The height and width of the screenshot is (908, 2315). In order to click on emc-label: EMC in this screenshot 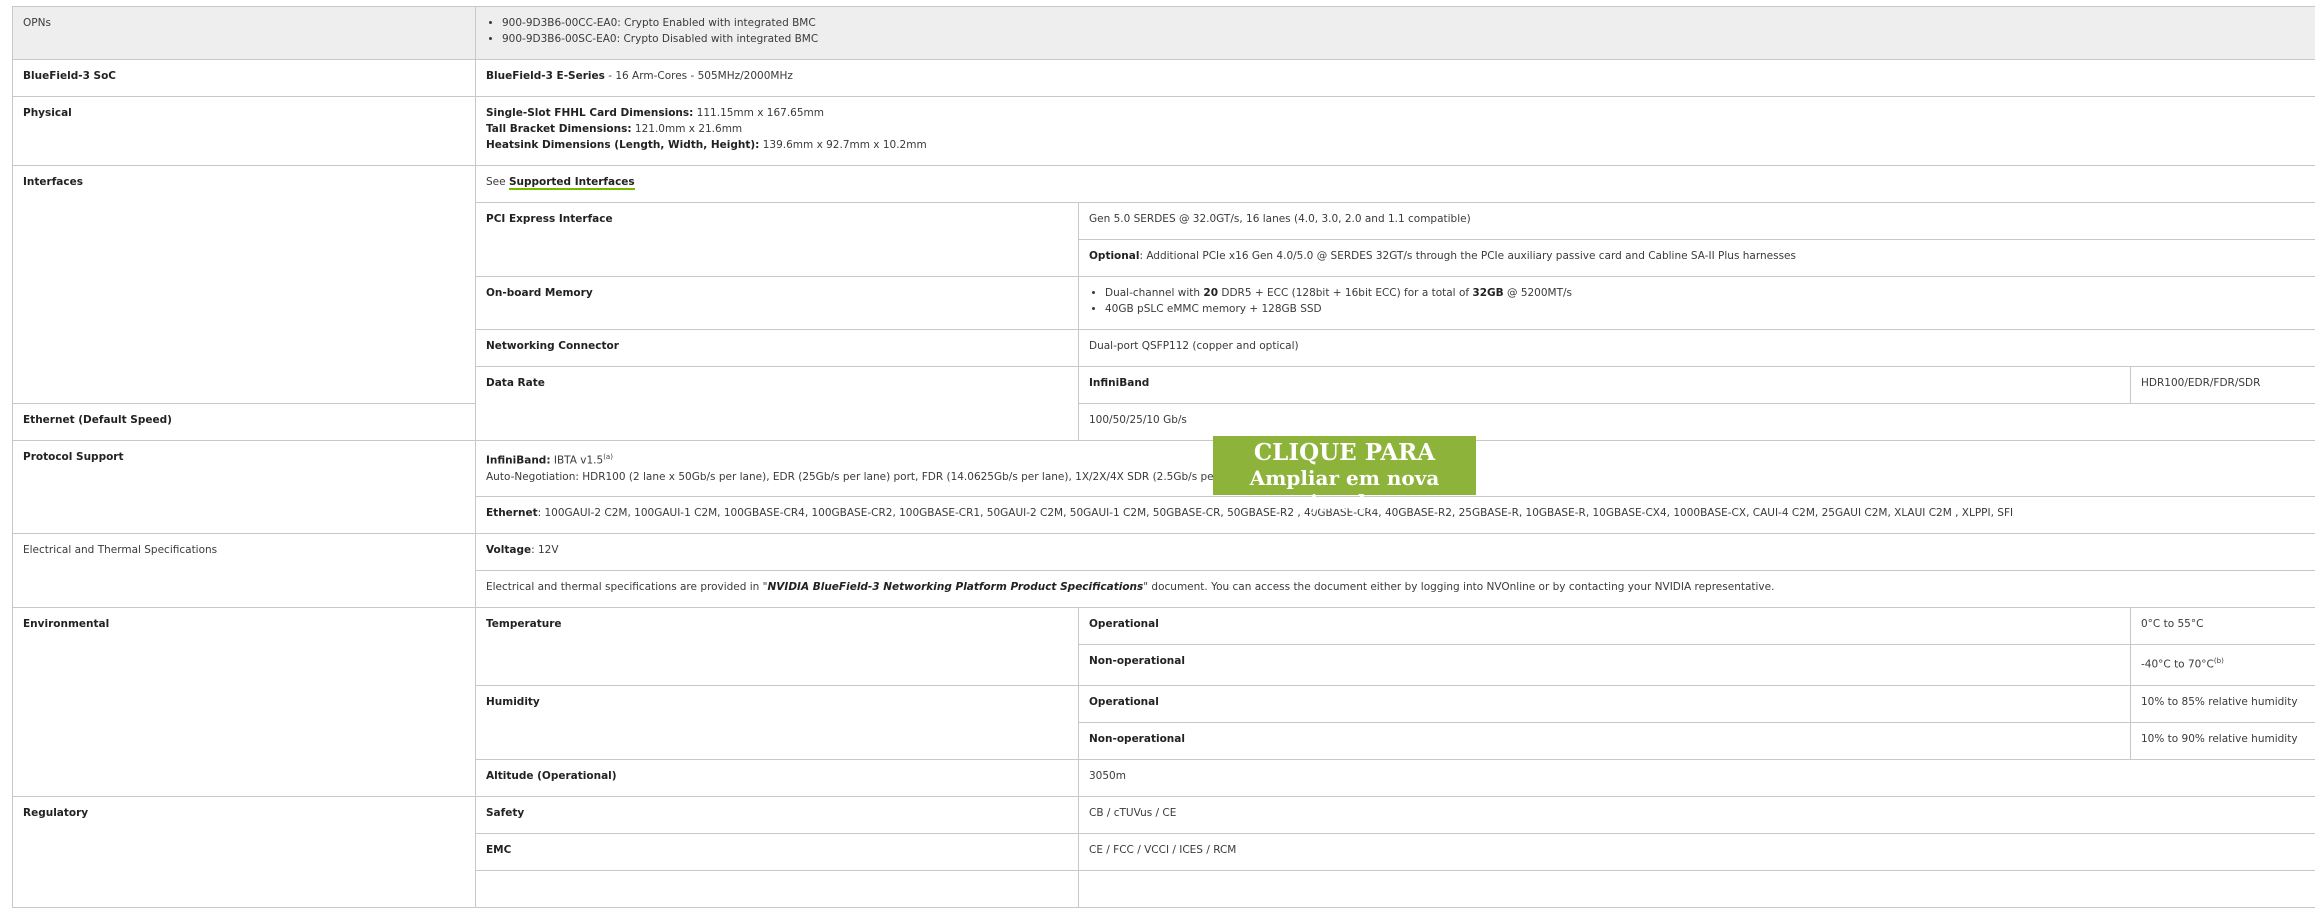, I will do `click(777, 852)`.